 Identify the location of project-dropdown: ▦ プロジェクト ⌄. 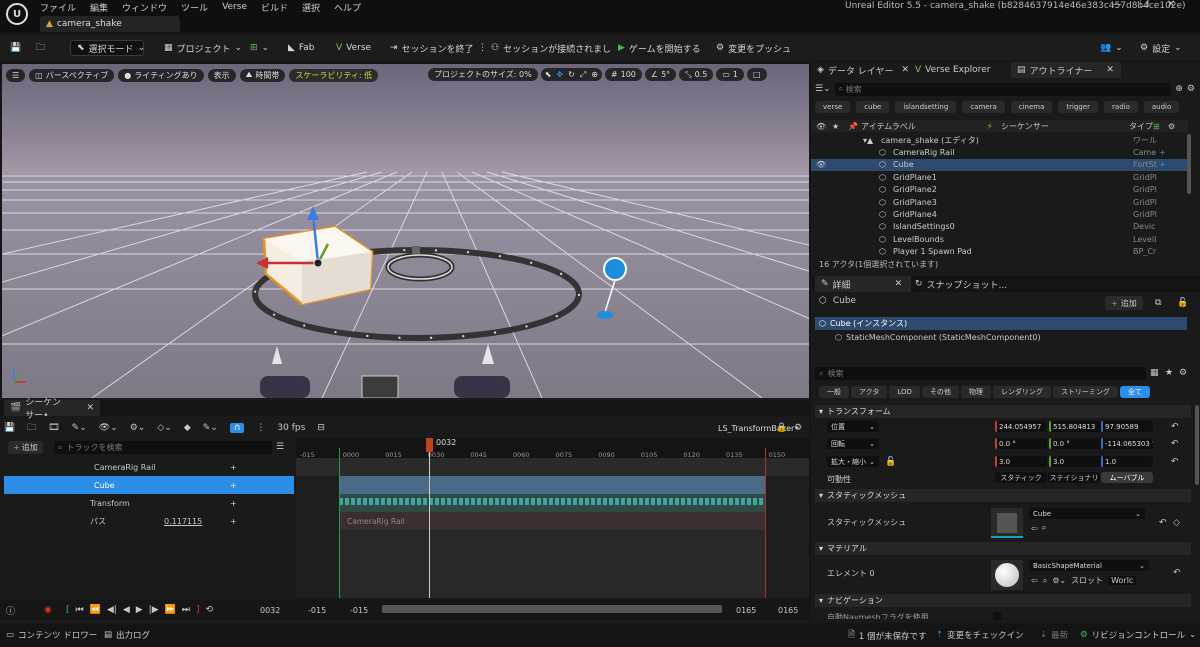
(203, 48).